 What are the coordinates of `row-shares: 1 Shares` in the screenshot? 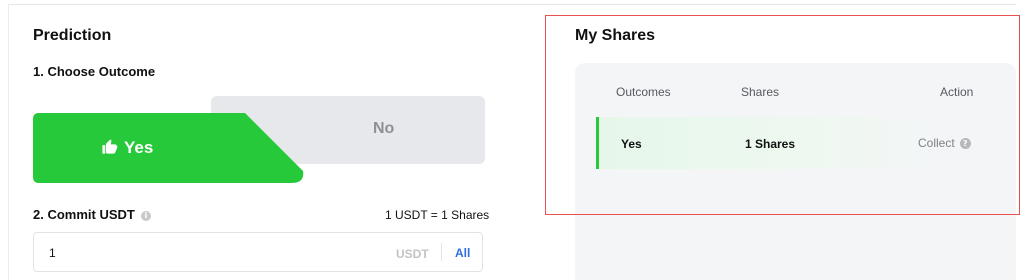 It's located at (770, 144).